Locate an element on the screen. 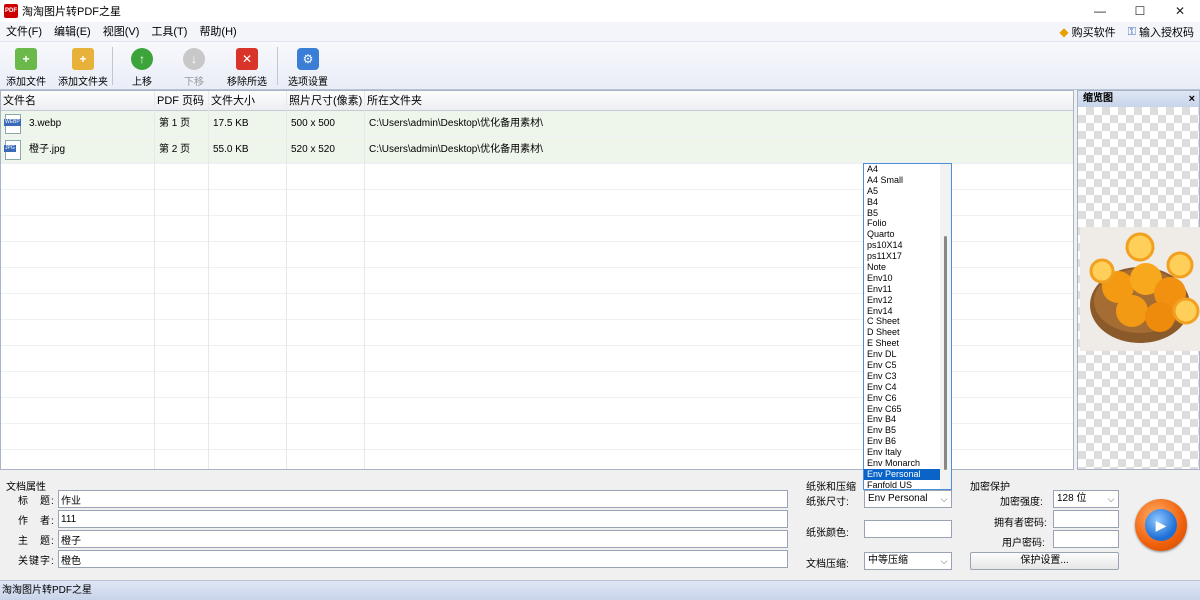 The image size is (1200, 600). window-title: 淘淘图片转PDF之星 is located at coordinates (71, 12).